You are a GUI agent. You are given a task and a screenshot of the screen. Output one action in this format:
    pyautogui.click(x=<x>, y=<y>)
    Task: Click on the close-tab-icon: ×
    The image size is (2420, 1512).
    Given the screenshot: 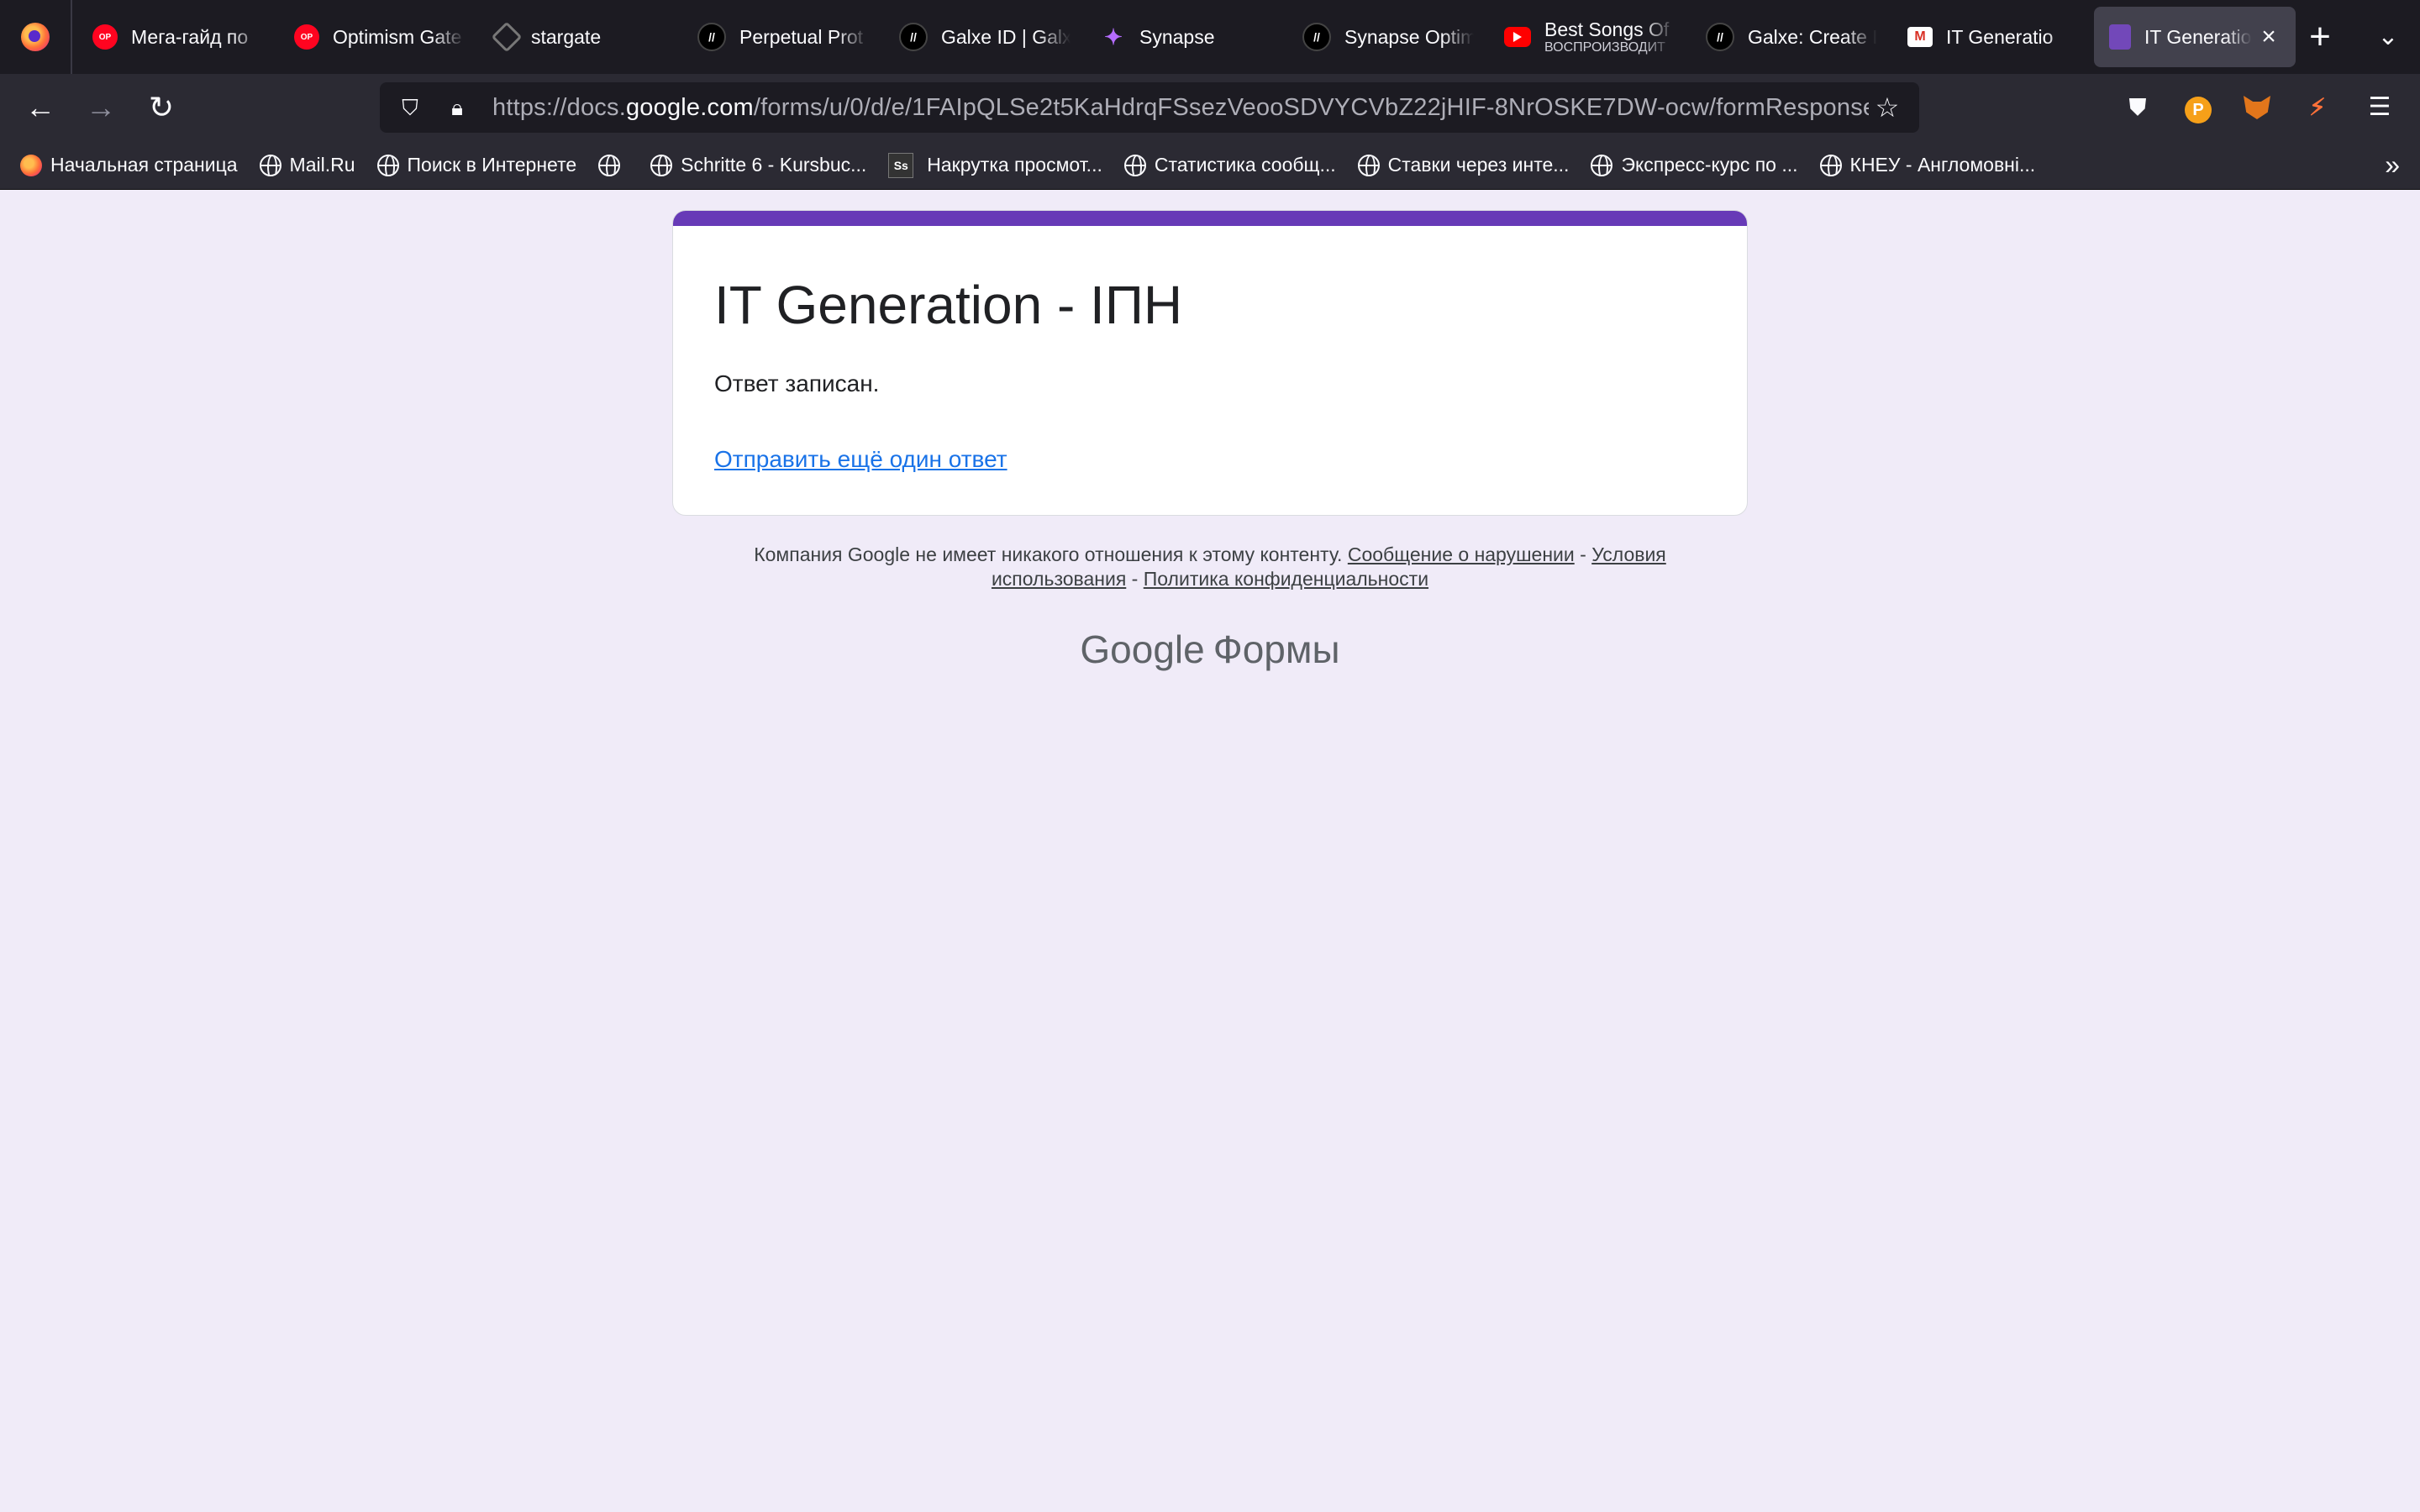 What is the action you would take?
    pyautogui.click(x=2269, y=37)
    